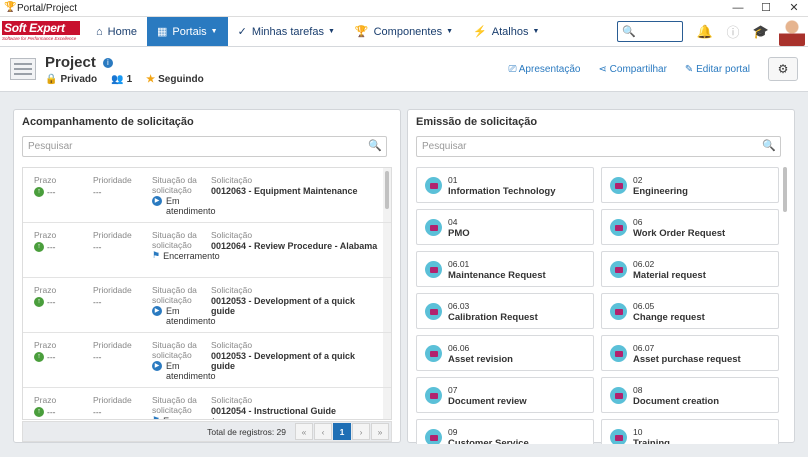  I want to click on nav-minhas-tarefas-label: Minhas tarefas, so click(287, 31).